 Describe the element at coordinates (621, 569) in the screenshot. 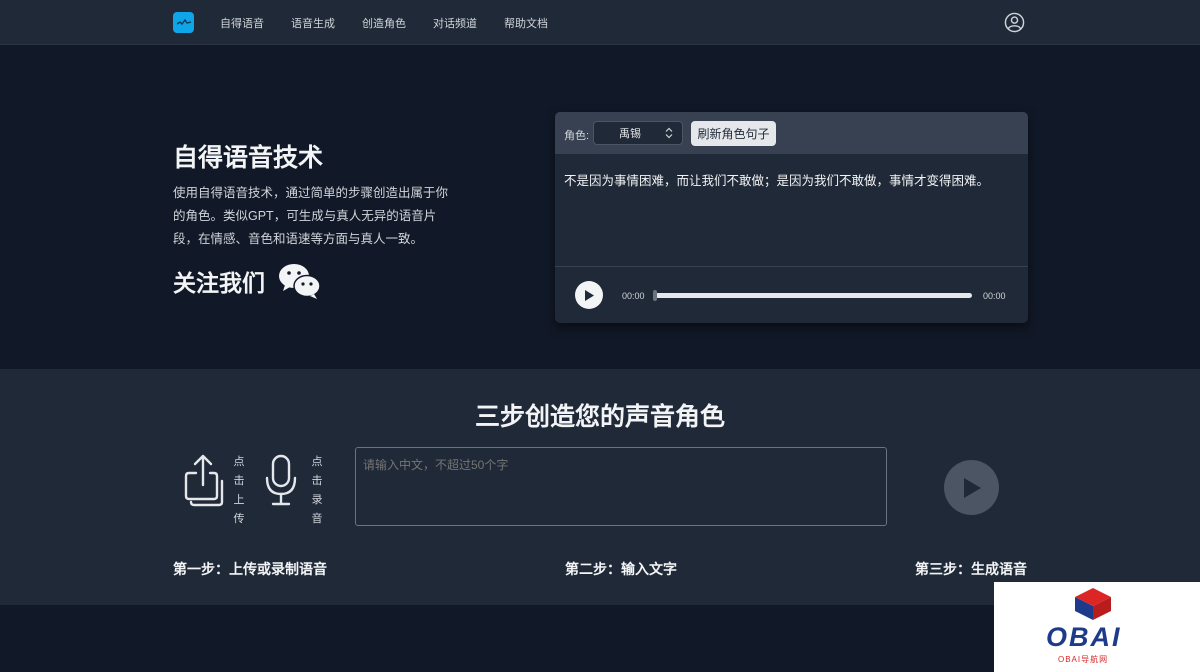

I see `step-2-label: 第二步：输入文字` at that location.